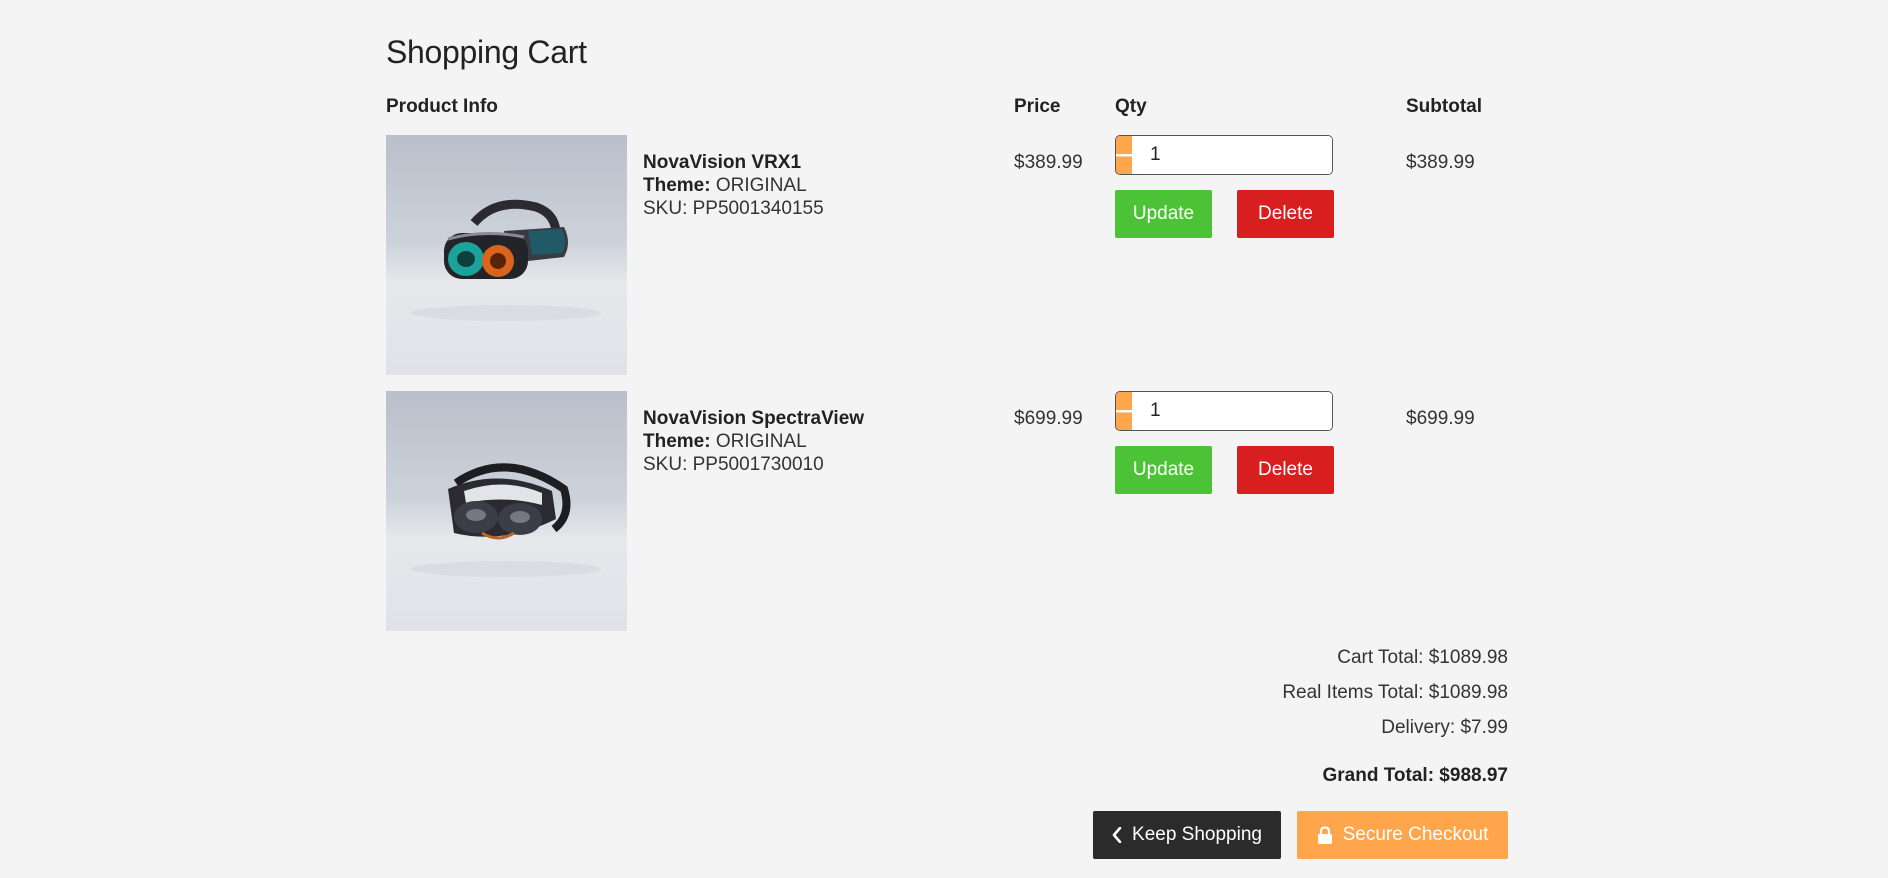 The width and height of the screenshot is (1888, 878). What do you see at coordinates (1395, 692) in the screenshot?
I see `real-items-total: Real Items Total: $1089.98` at bounding box center [1395, 692].